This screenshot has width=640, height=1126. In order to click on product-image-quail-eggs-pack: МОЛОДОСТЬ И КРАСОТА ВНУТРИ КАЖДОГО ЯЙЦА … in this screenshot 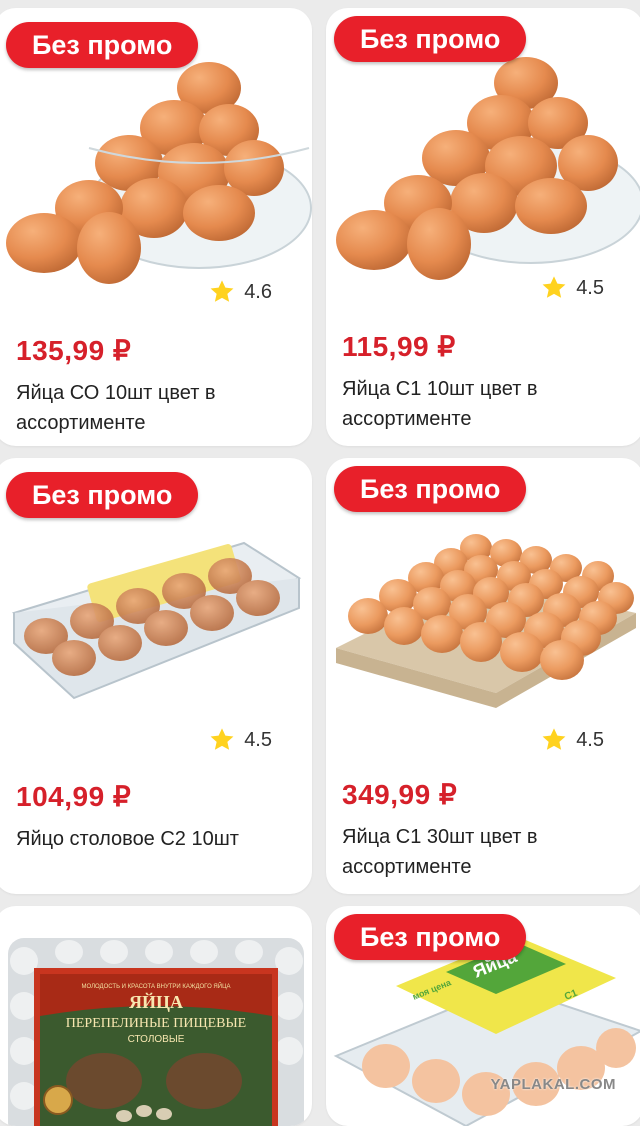, I will do `click(156, 1021)`.